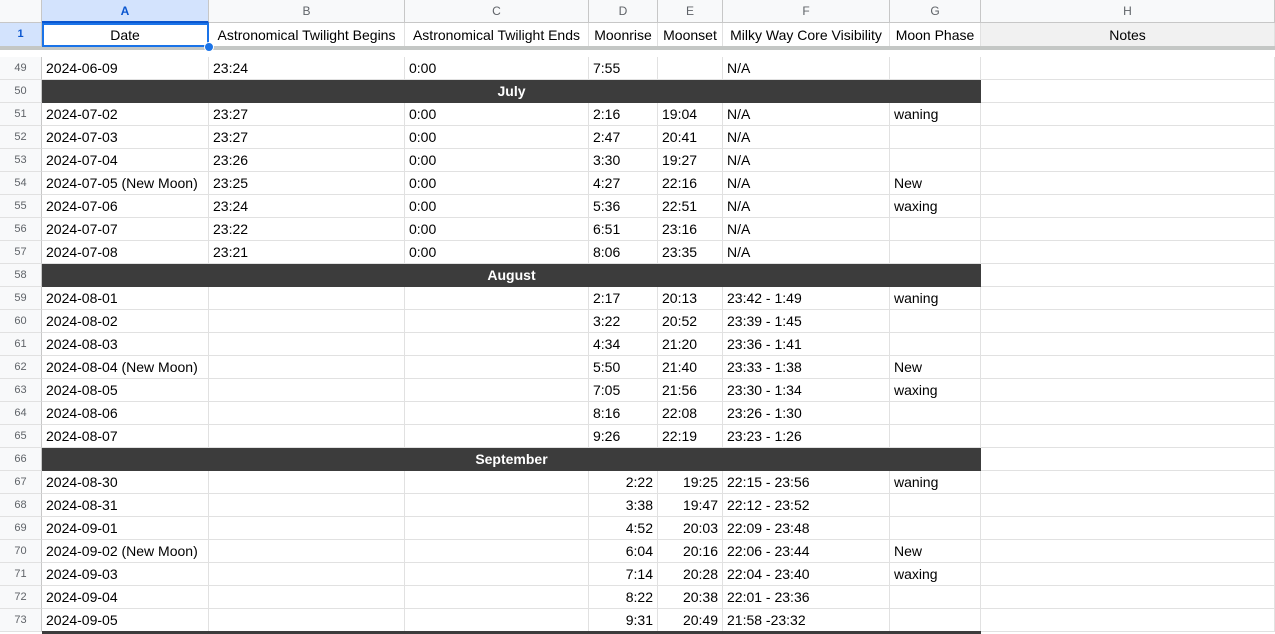 This screenshot has height=634, width=1275. Describe the element at coordinates (623, 252) in the screenshot. I see `cell-d: 8:06` at that location.